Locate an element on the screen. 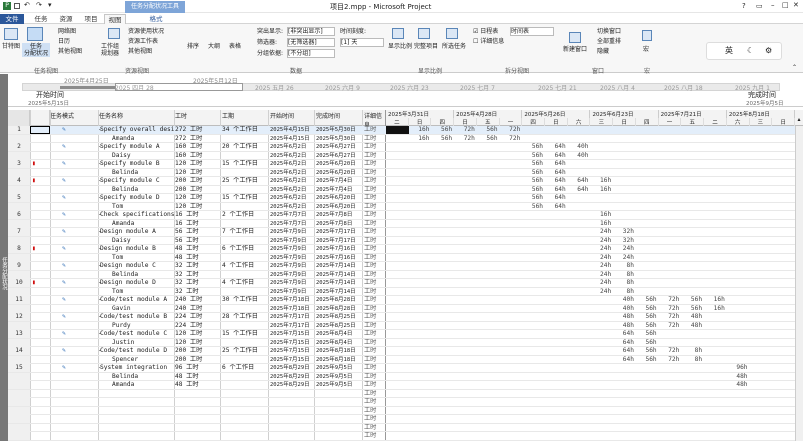 The height and width of the screenshot is (441, 803). start-value: 2025年7月9日 is located at coordinates (292, 249).